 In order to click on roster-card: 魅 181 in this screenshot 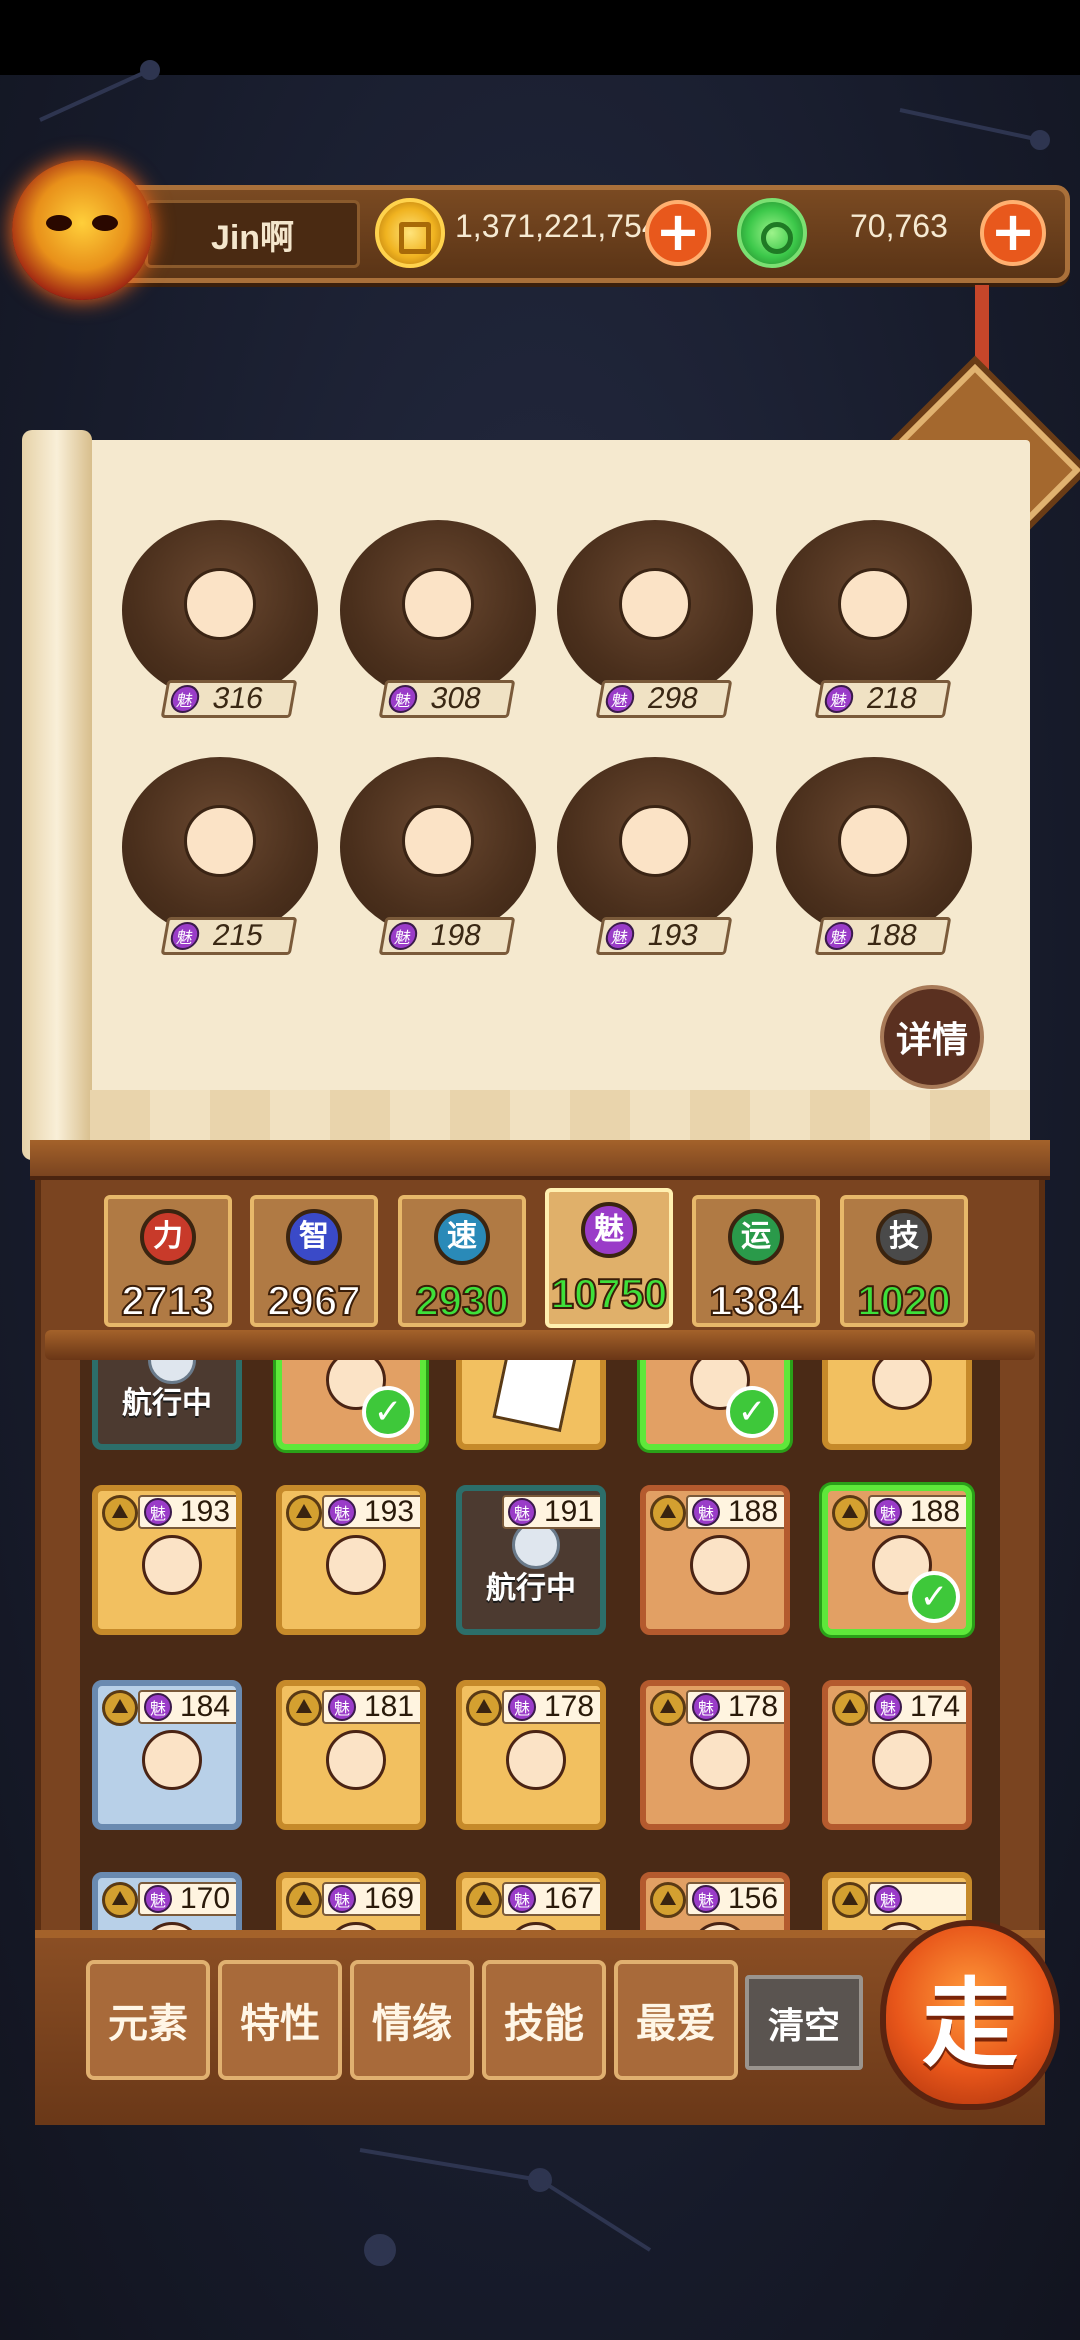, I will do `click(351, 1755)`.